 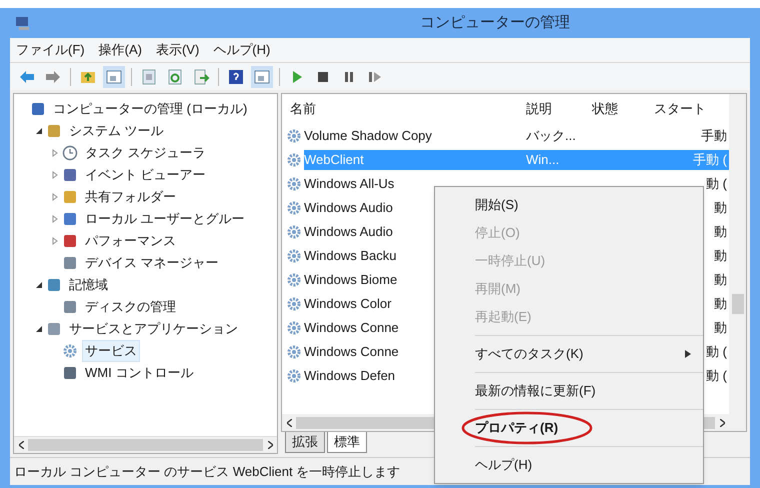 What do you see at coordinates (111, 351) in the screenshot?
I see `tree-item: サービス` at bounding box center [111, 351].